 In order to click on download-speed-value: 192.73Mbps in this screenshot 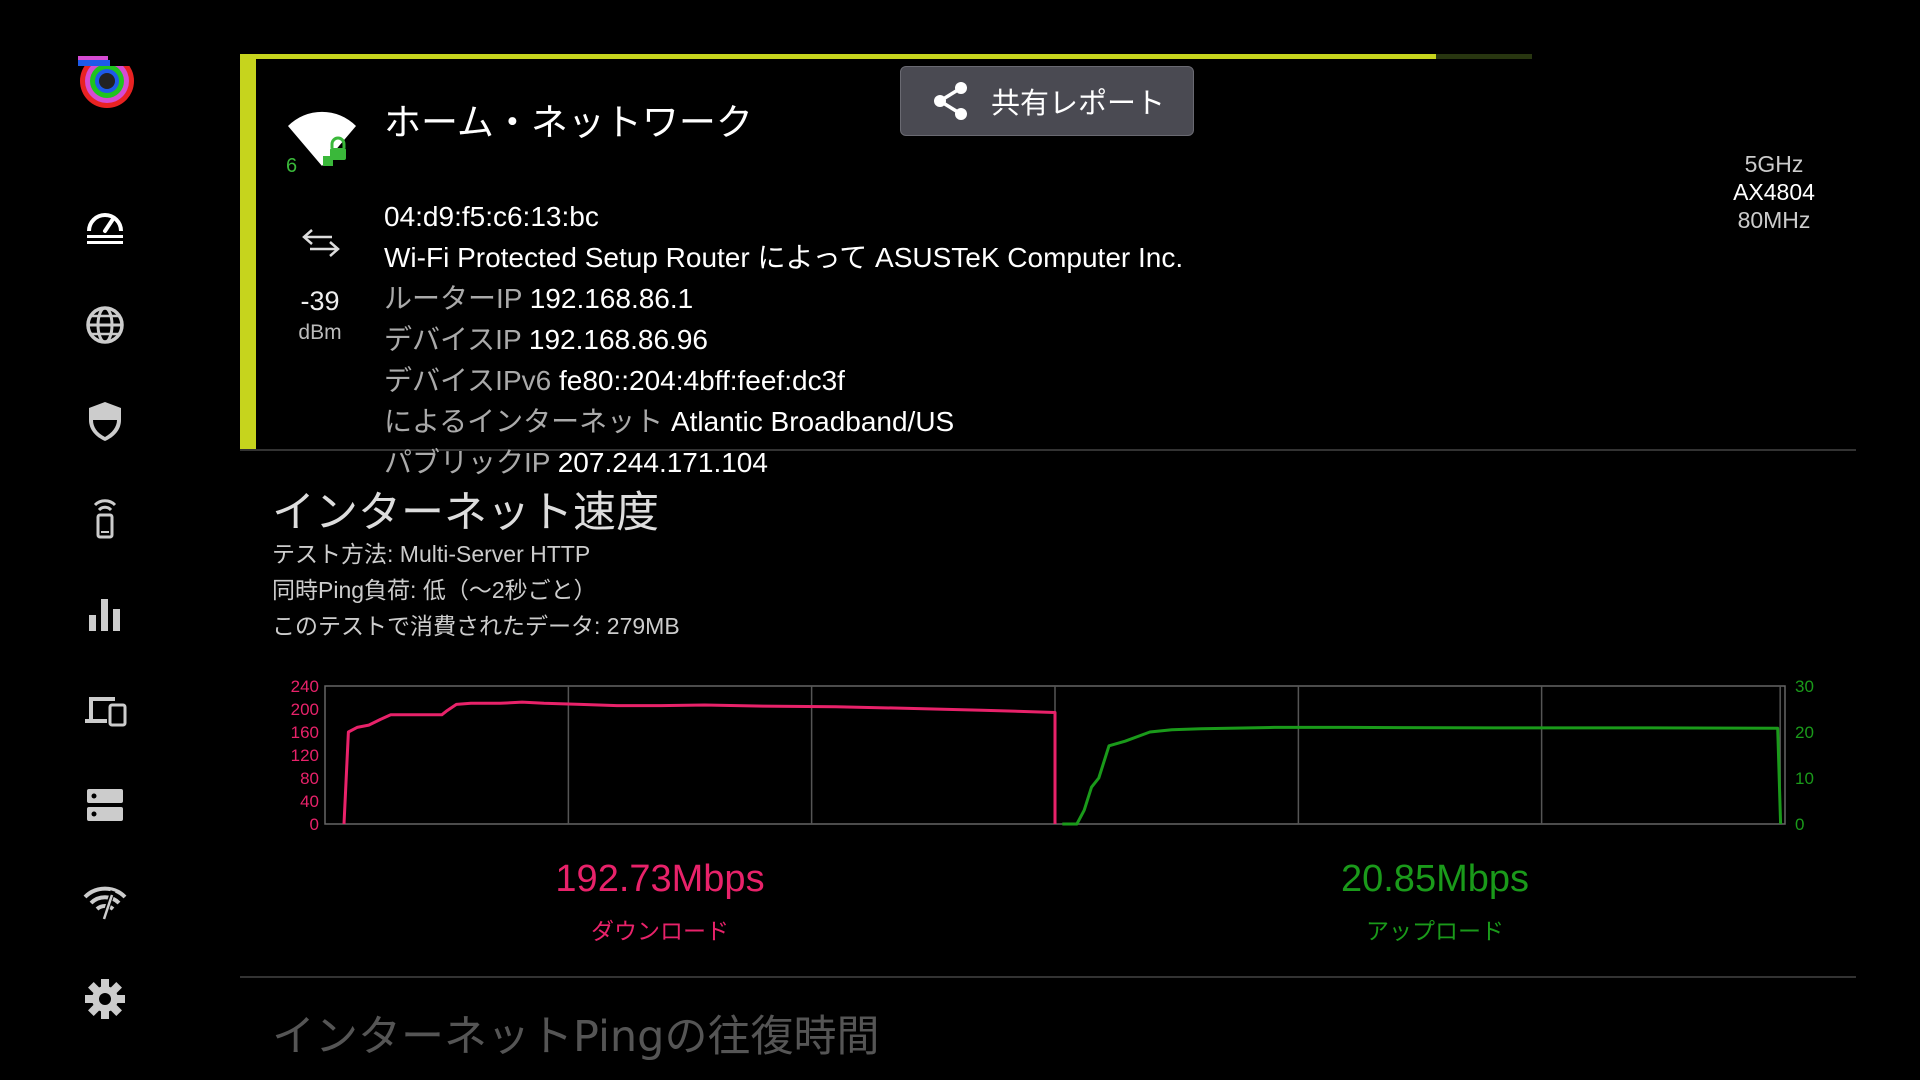, I will do `click(660, 879)`.